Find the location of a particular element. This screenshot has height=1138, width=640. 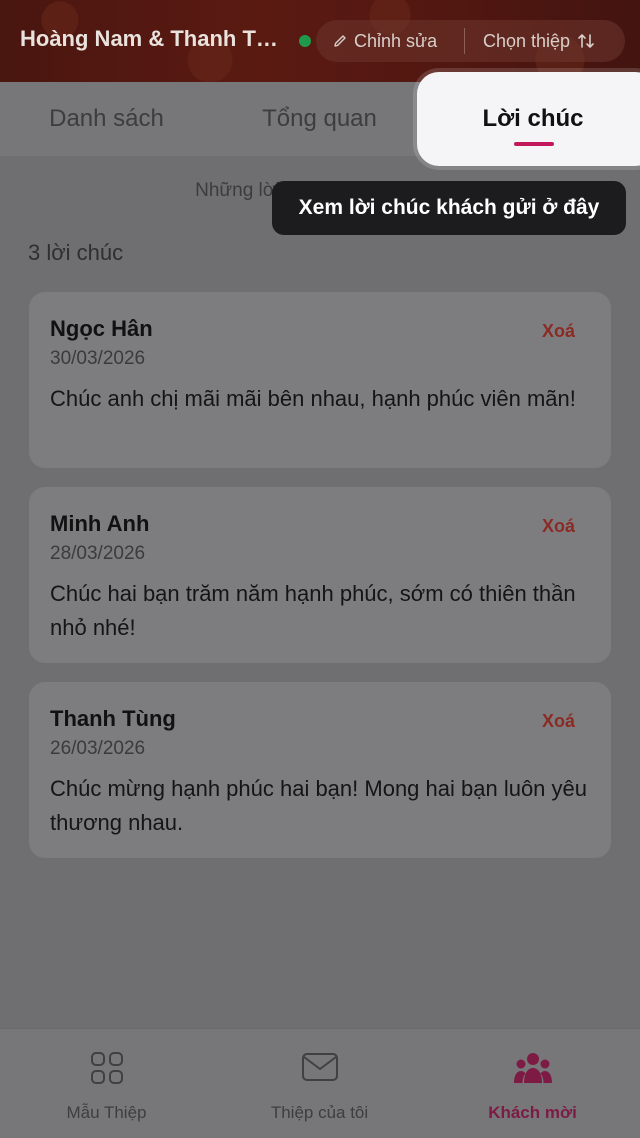

tab-list: Danh sách is located at coordinates (106, 119).